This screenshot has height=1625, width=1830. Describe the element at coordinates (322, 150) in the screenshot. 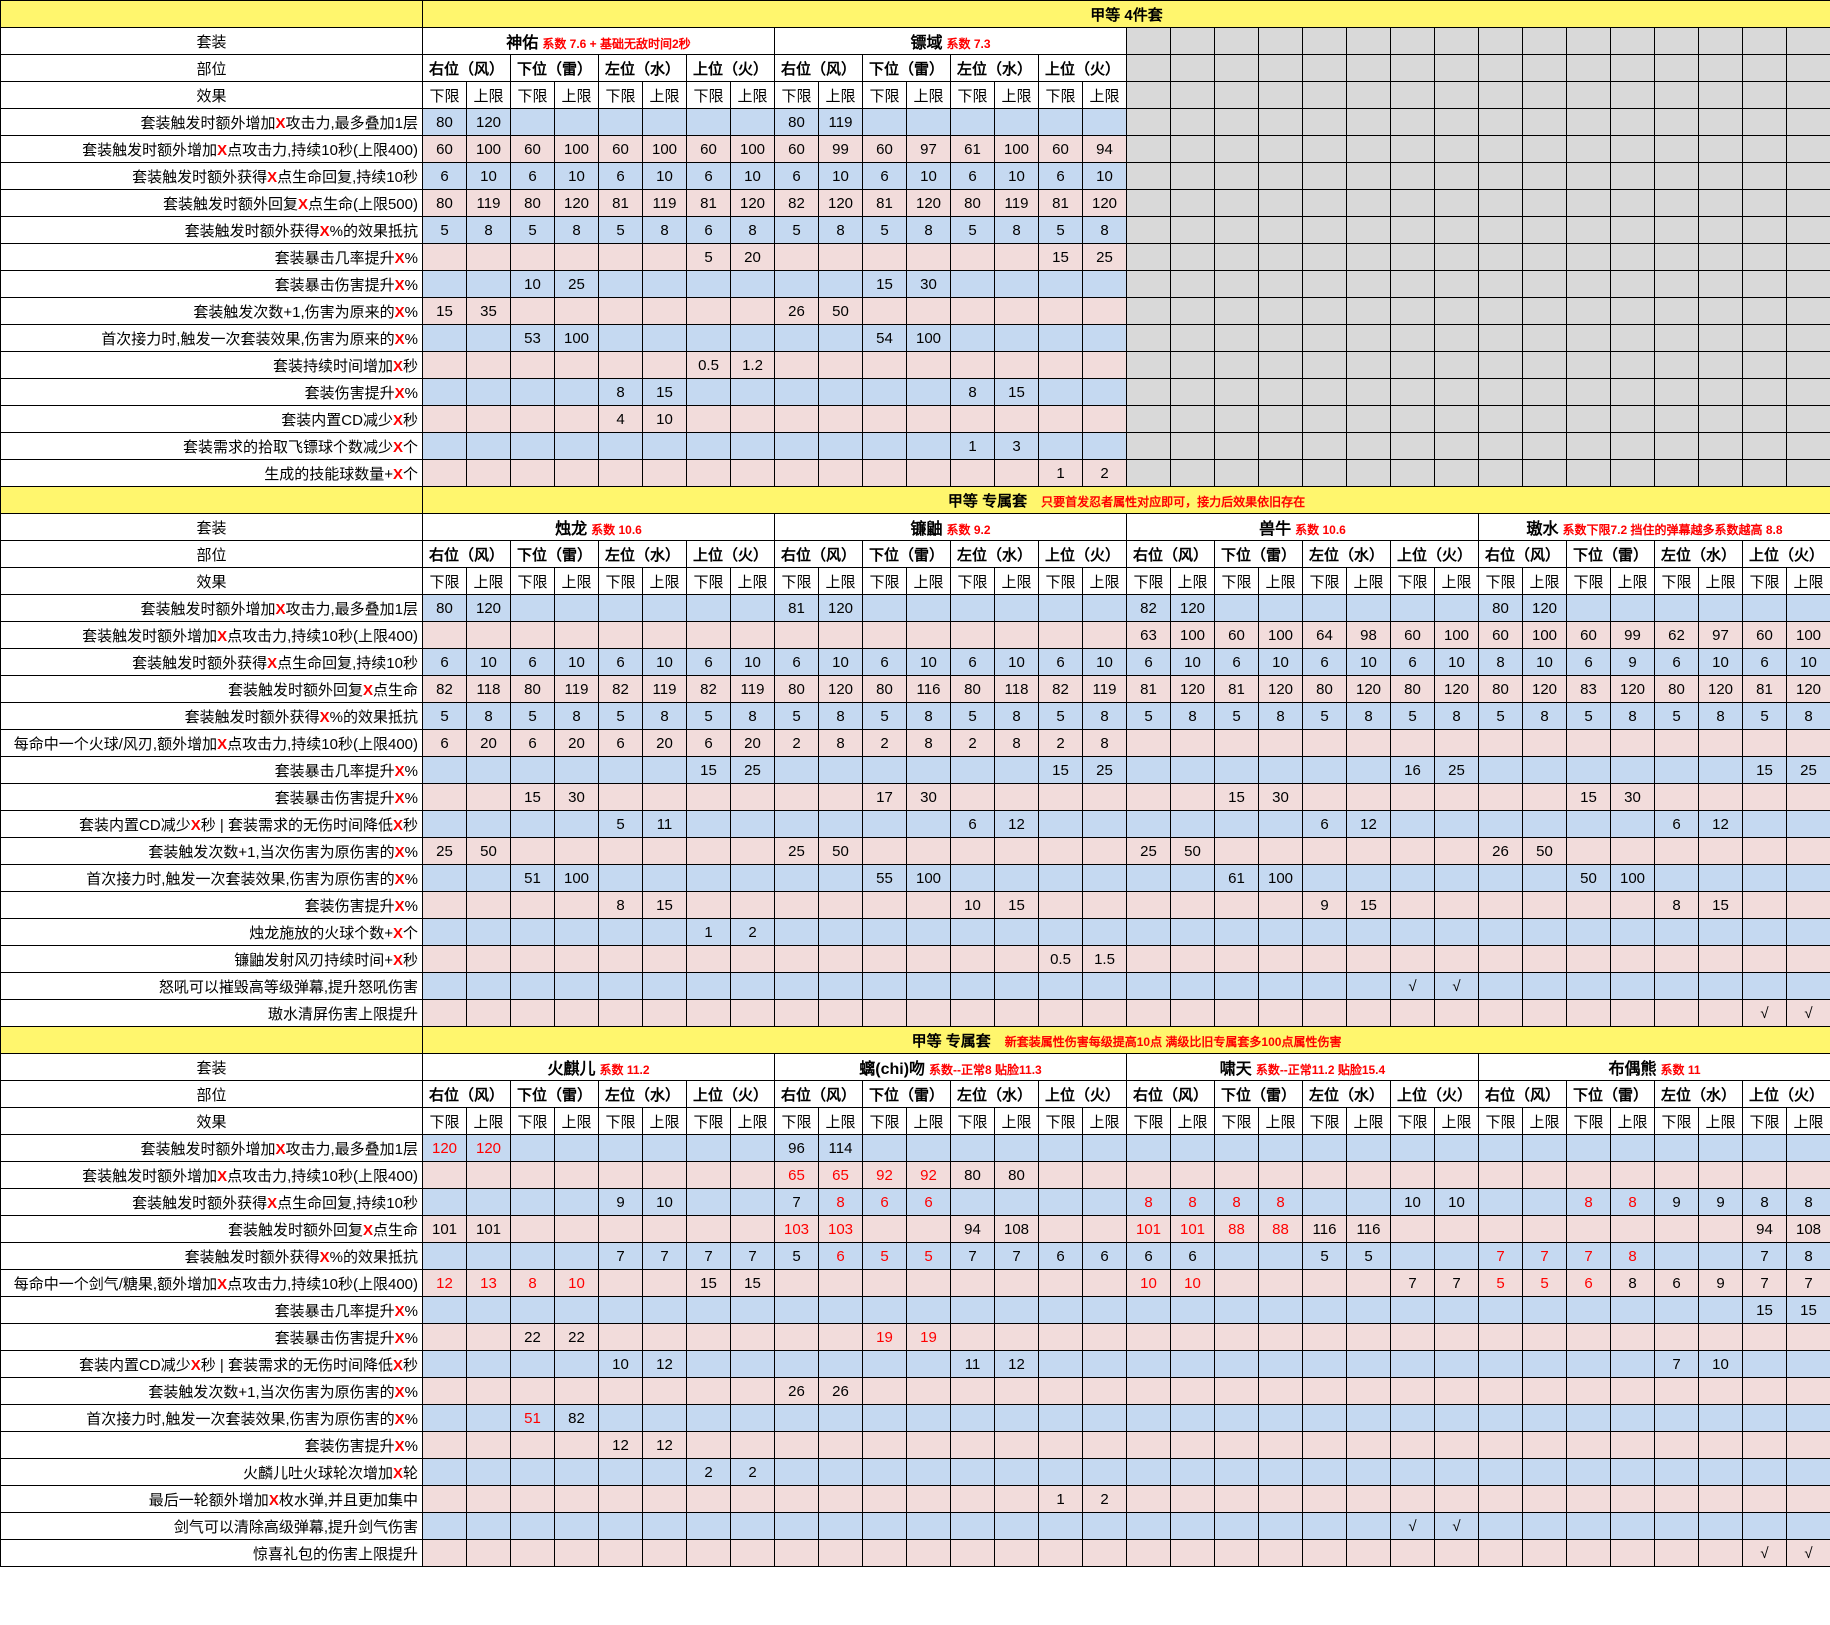

I see `effect-text-post: 点攻击力,持续10秒(上限400)` at that location.